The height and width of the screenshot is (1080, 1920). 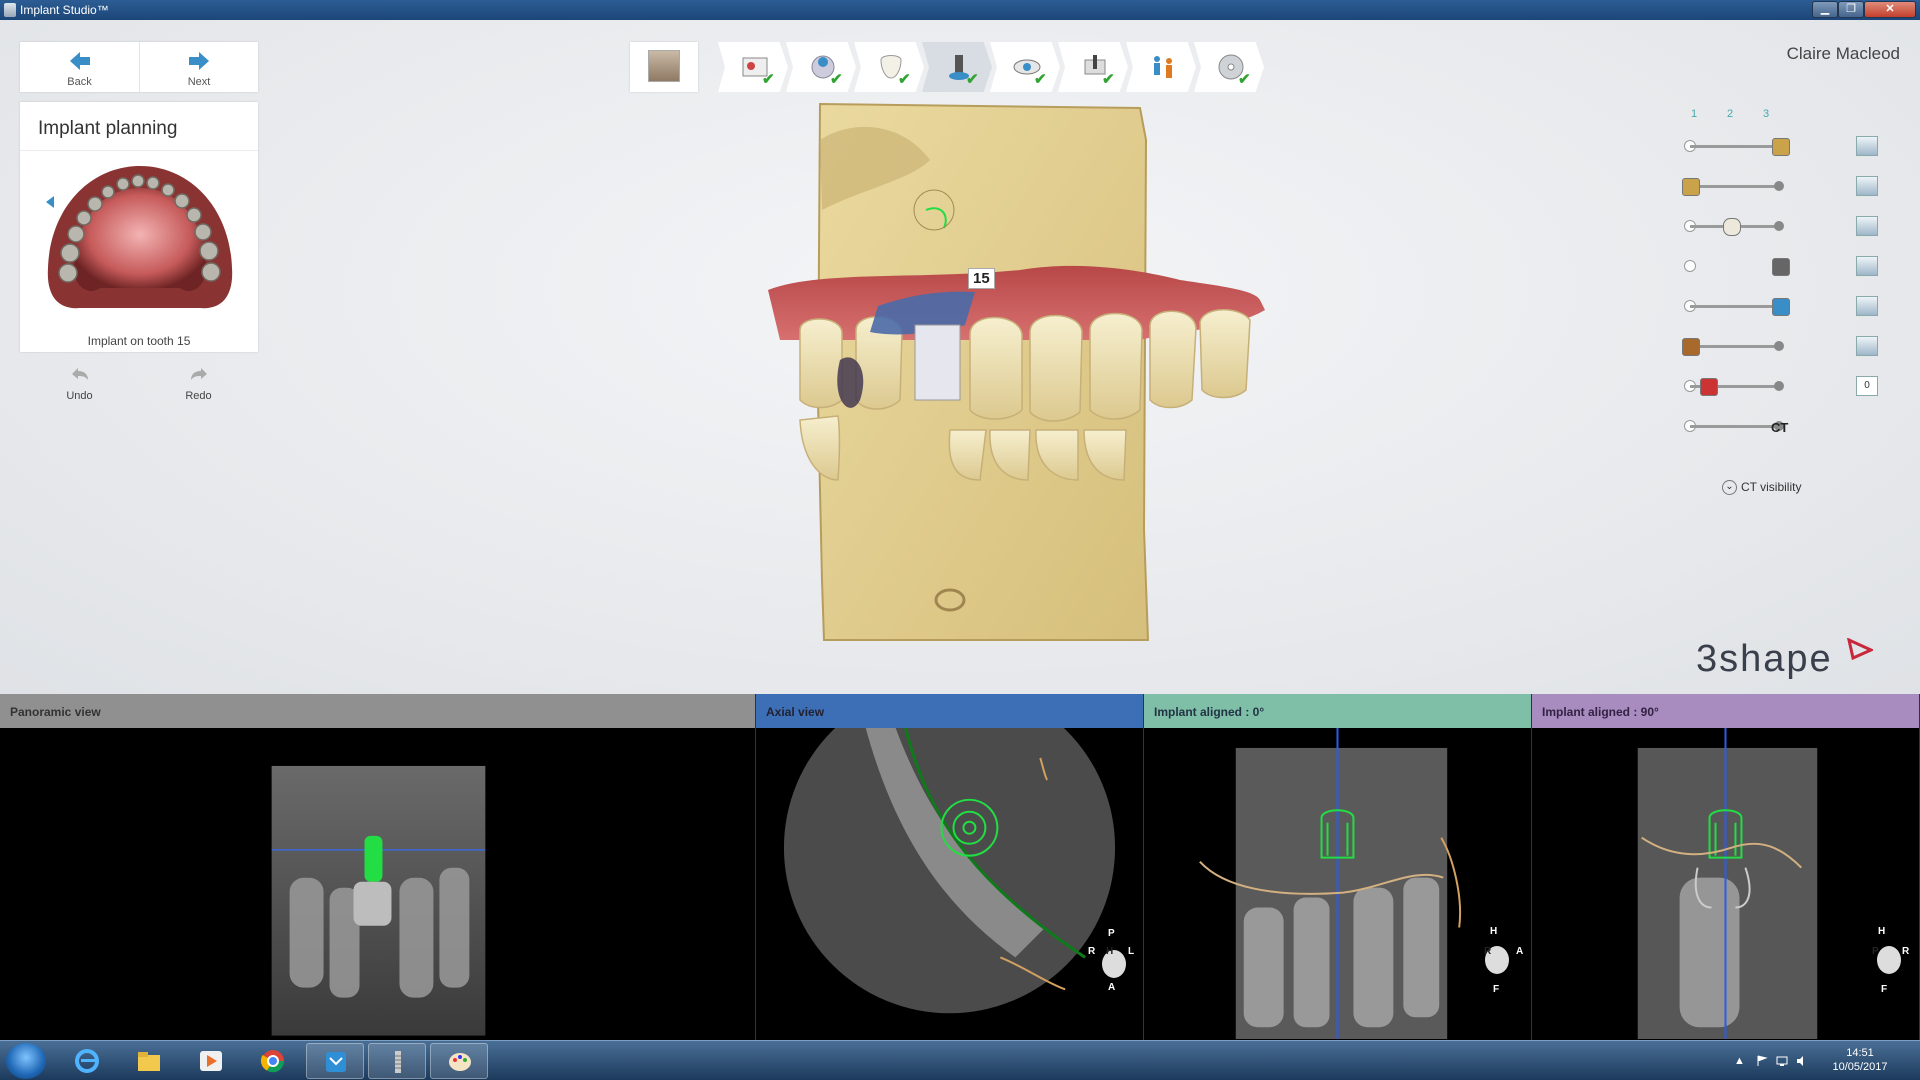 What do you see at coordinates (1860, 1060) in the screenshot?
I see `clock: 14:51 10/05/2017` at bounding box center [1860, 1060].